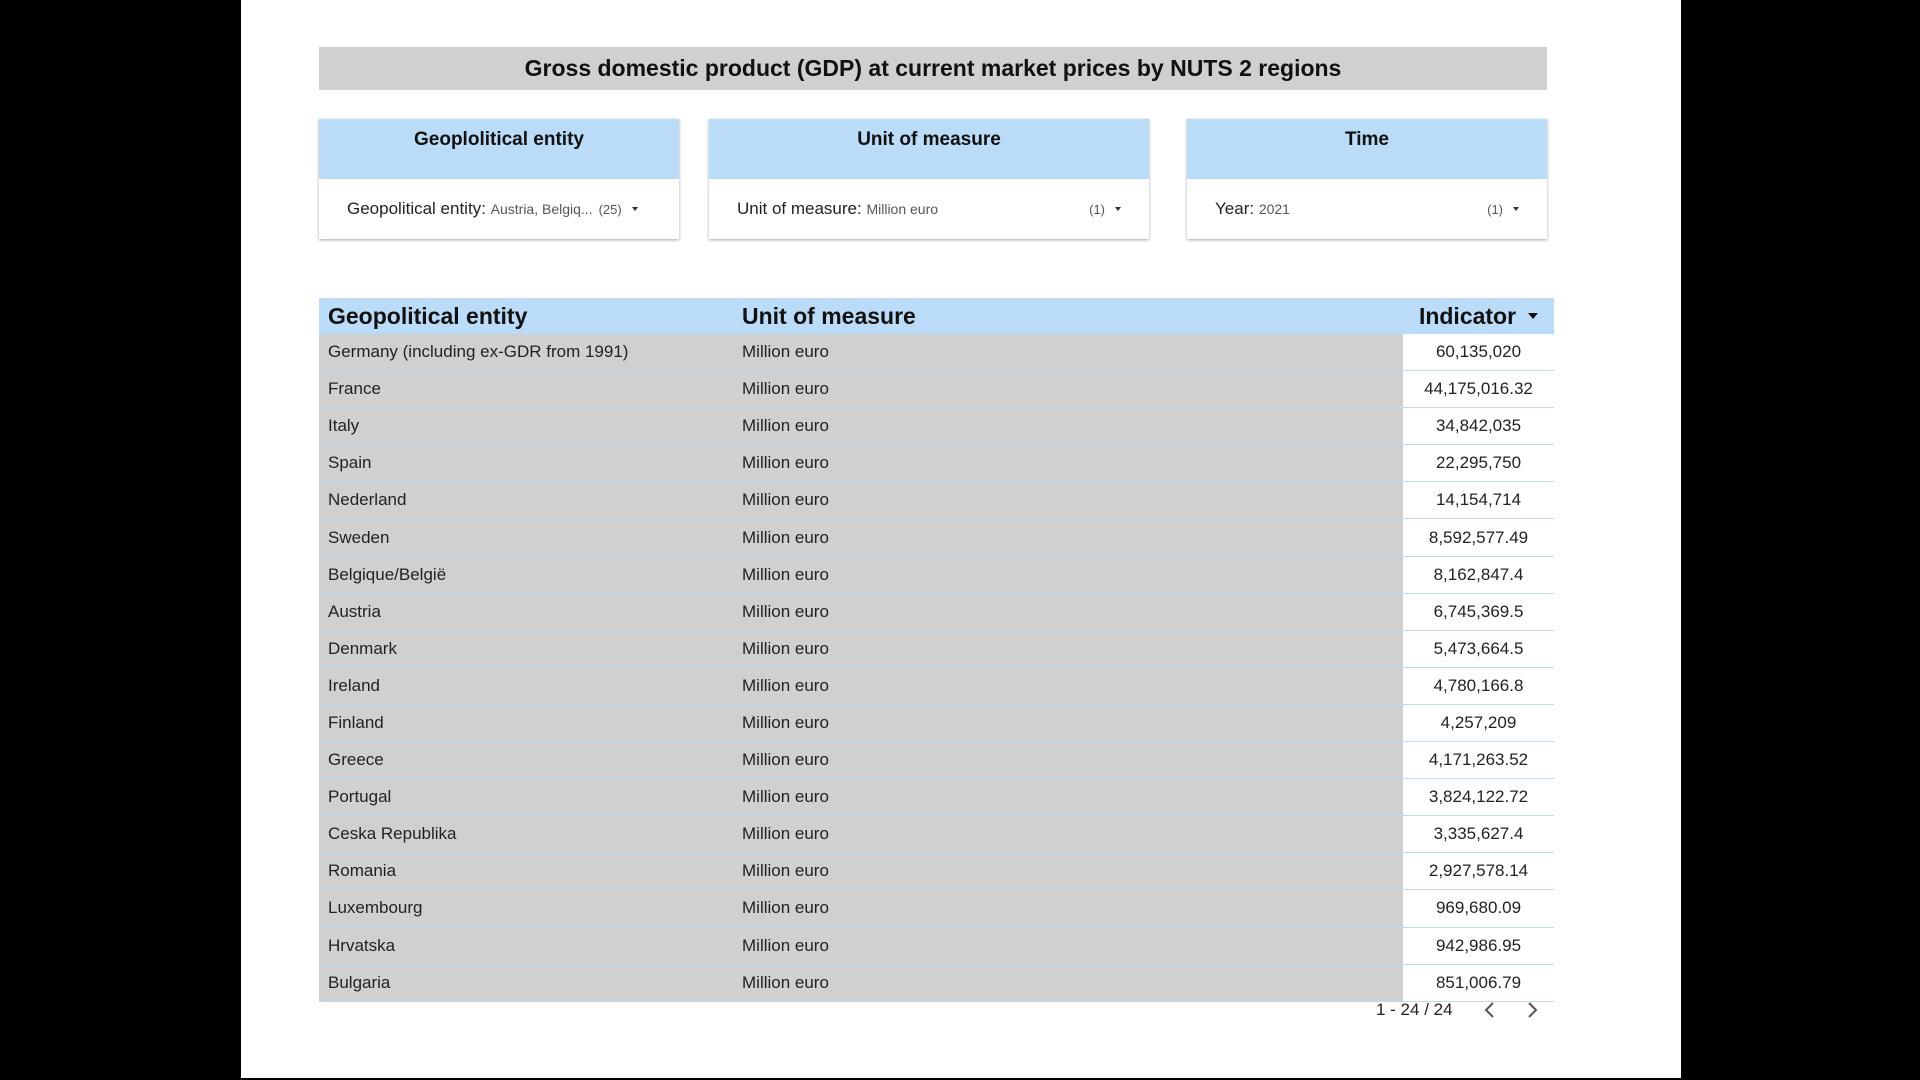  I want to click on column-header-entity: Geopolitical entity, so click(526, 316).